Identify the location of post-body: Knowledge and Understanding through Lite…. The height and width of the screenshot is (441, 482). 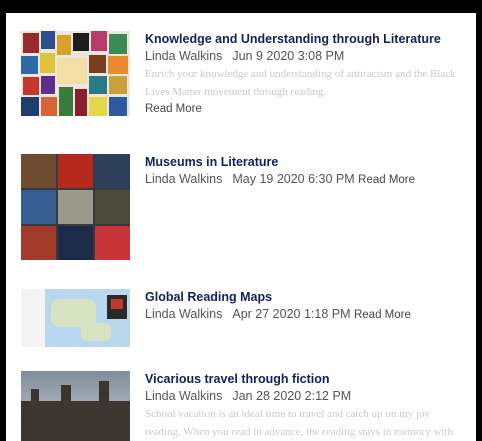
(310, 74).